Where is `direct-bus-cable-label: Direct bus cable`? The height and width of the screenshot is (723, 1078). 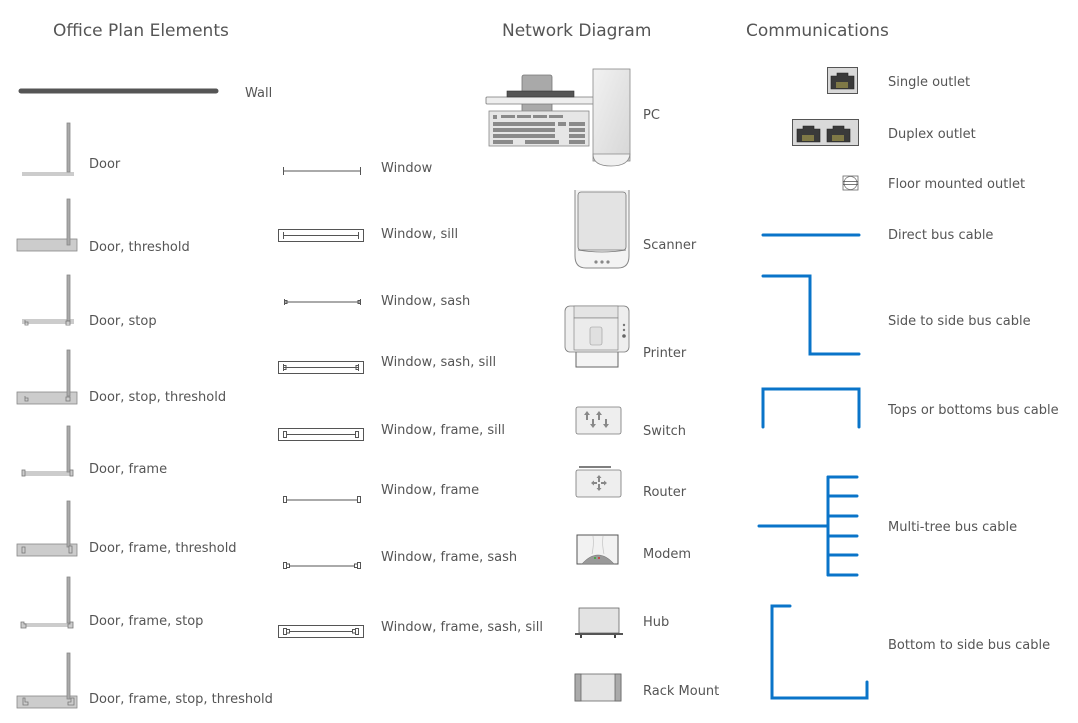
direct-bus-cable-label: Direct bus cable is located at coordinates (941, 235).